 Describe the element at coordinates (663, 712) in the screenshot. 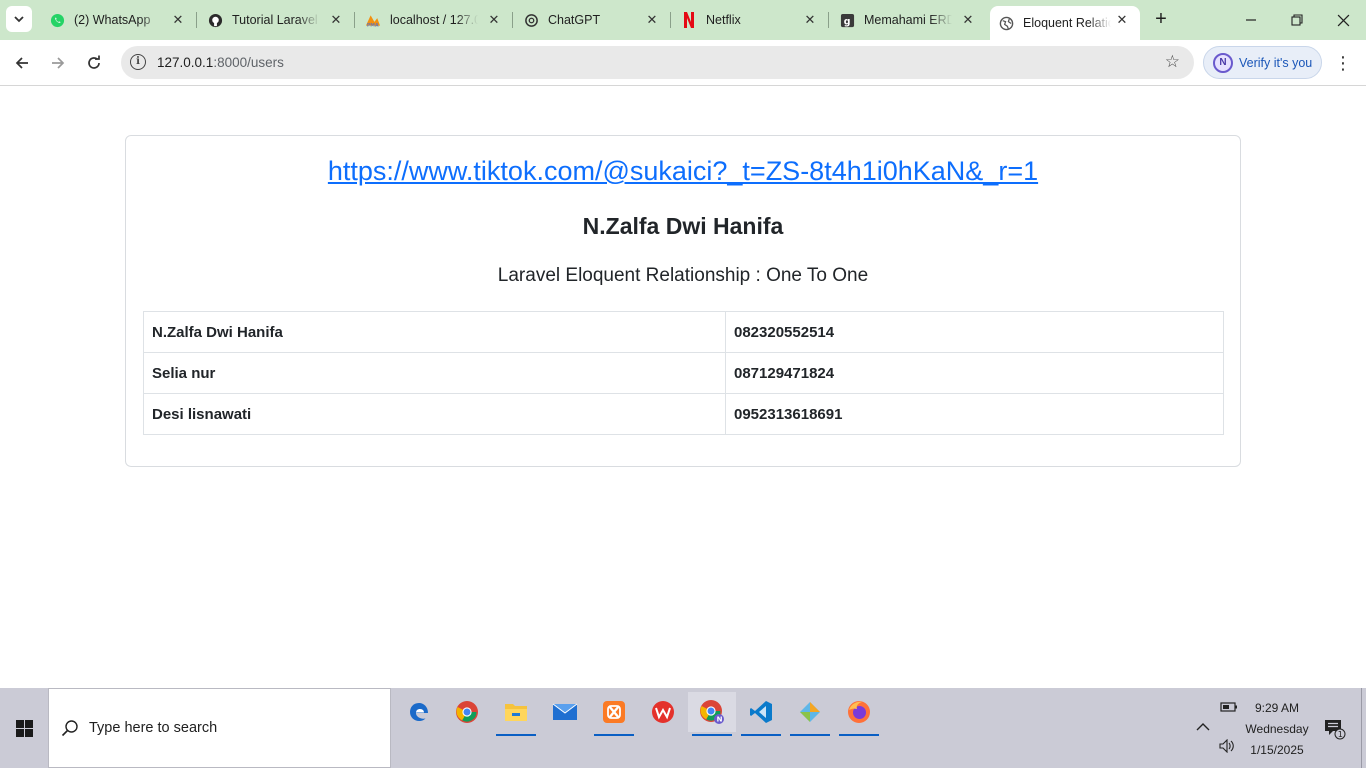

I see `taskbar-wps-office` at that location.